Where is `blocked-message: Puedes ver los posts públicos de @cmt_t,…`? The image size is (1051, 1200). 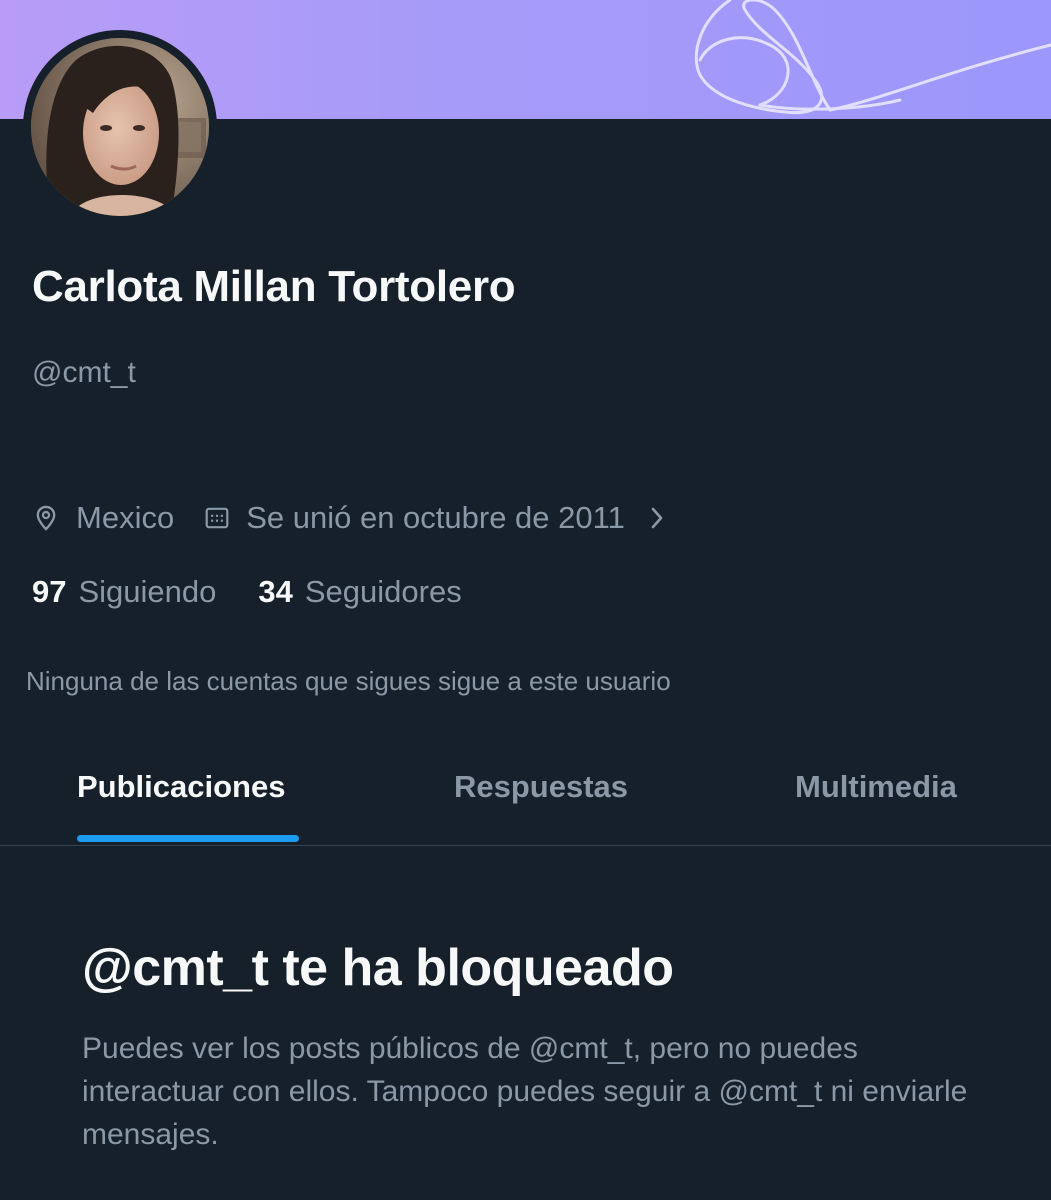 blocked-message: Puedes ver los posts públicos de @cmt_t,… is located at coordinates (525, 1091).